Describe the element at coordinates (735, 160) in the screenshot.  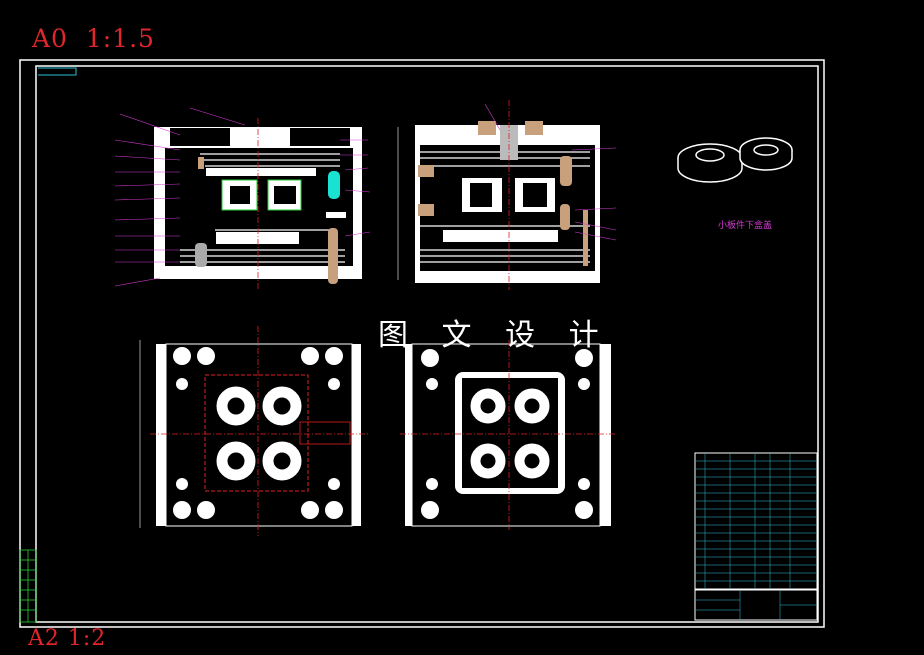
I see `part-3d-icon` at that location.